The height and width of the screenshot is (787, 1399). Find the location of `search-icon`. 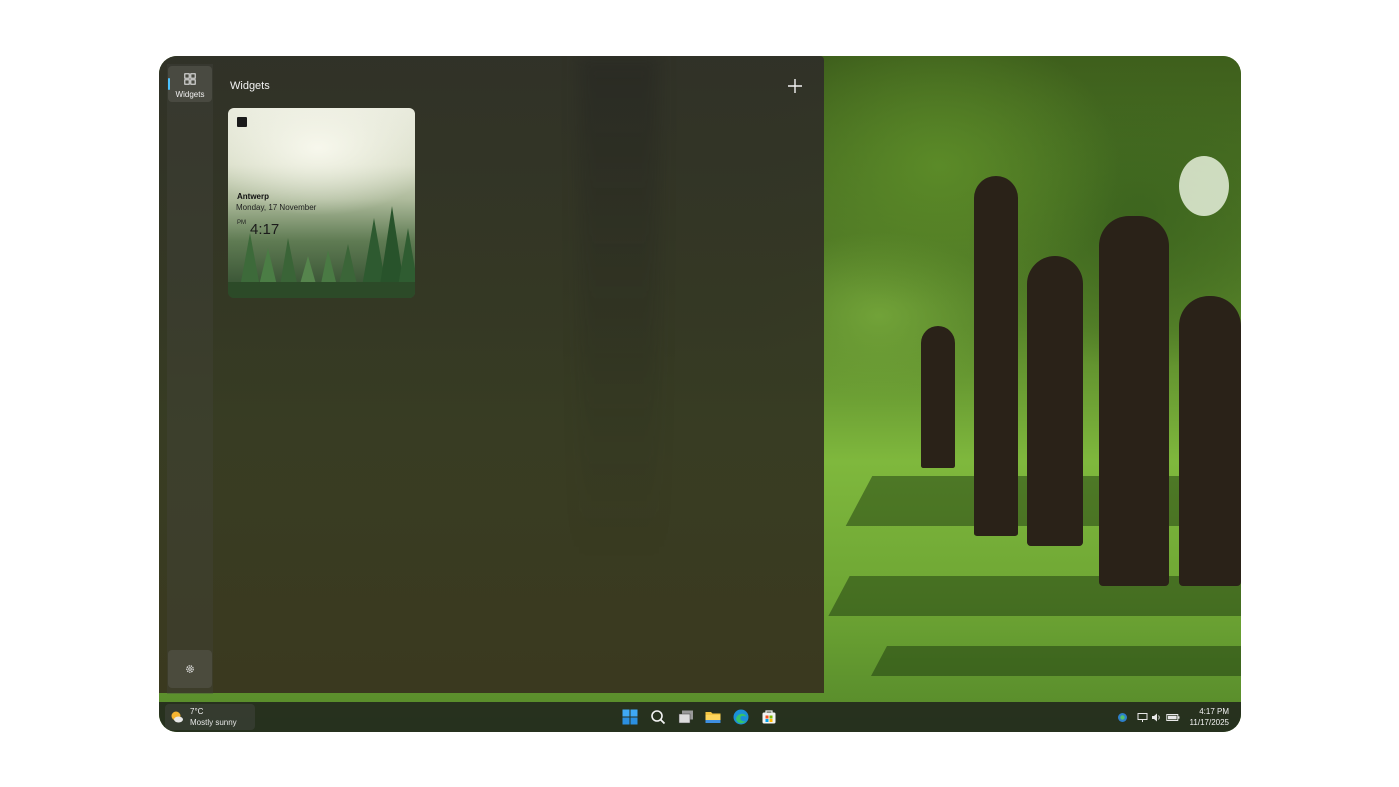

search-icon is located at coordinates (658, 717).